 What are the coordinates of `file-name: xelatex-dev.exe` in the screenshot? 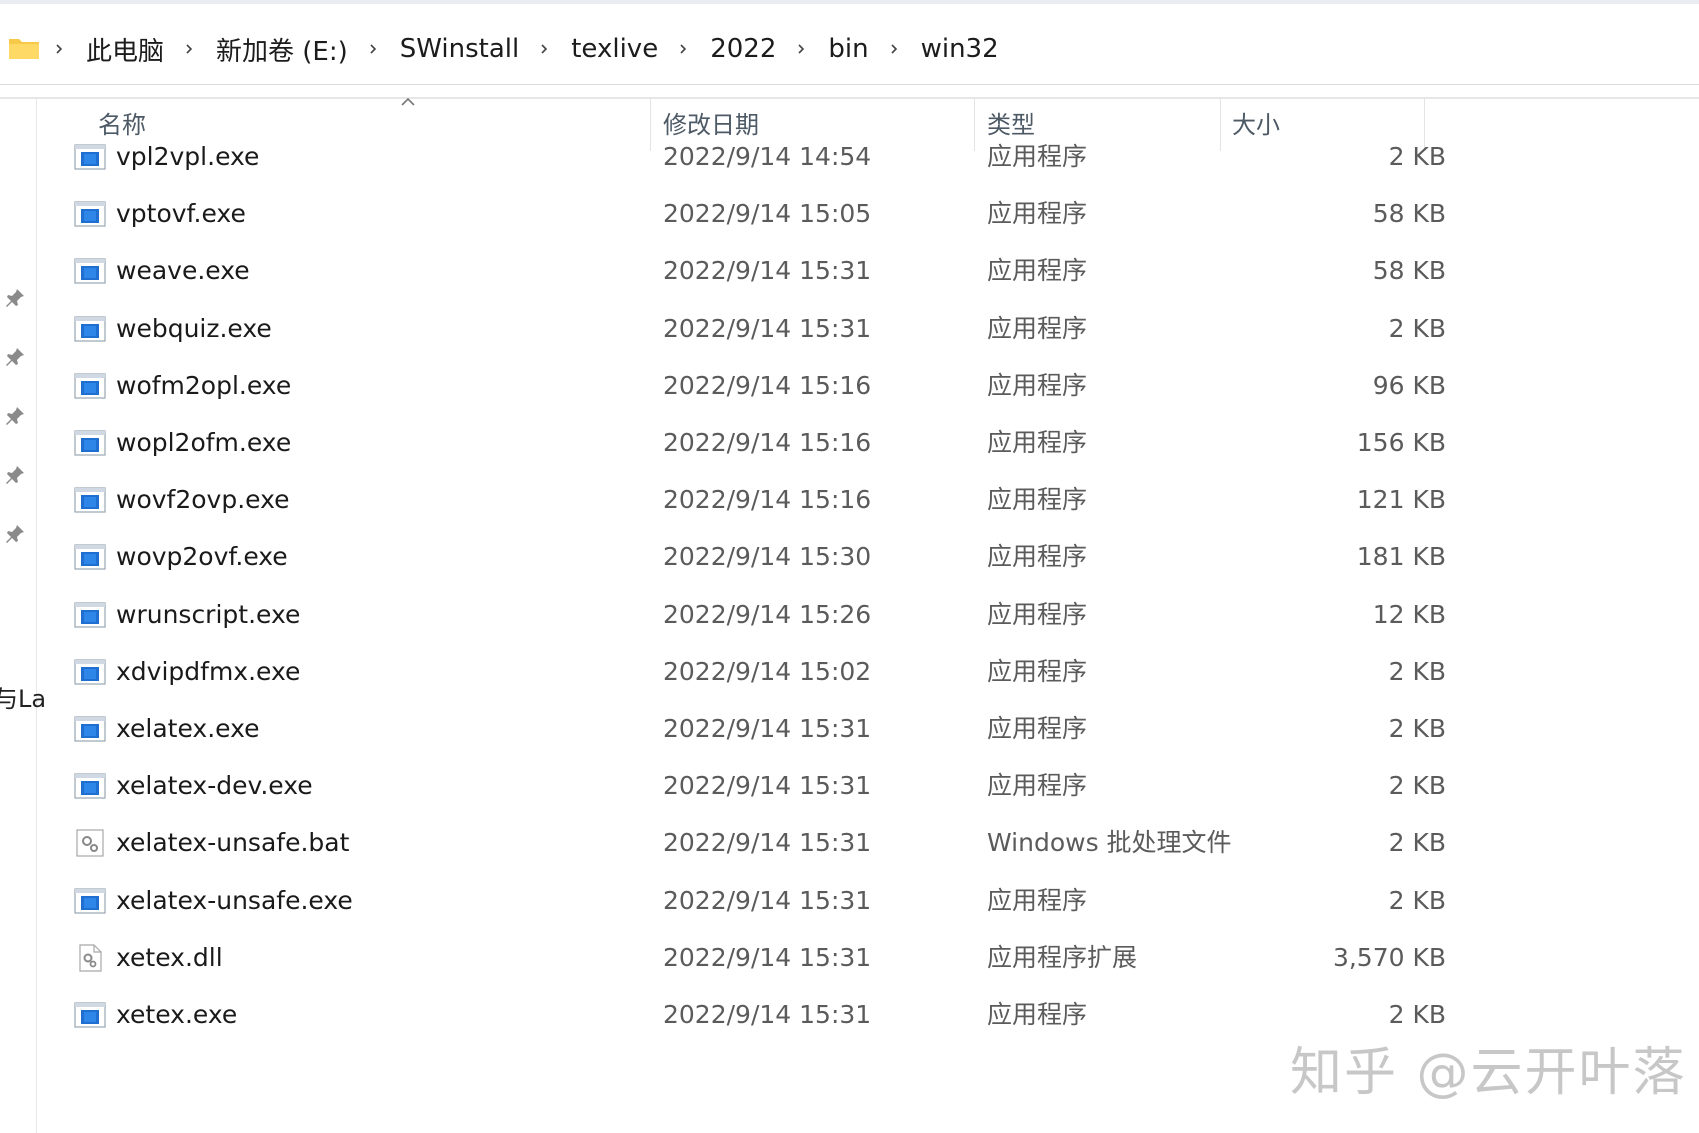 It's located at (214, 786).